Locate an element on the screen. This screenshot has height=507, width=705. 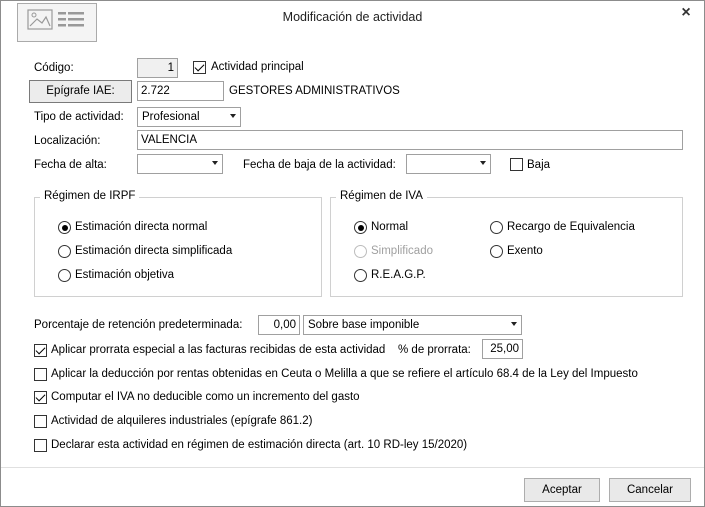
irpf-estimacion-objetiva-radio is located at coordinates (64, 275).